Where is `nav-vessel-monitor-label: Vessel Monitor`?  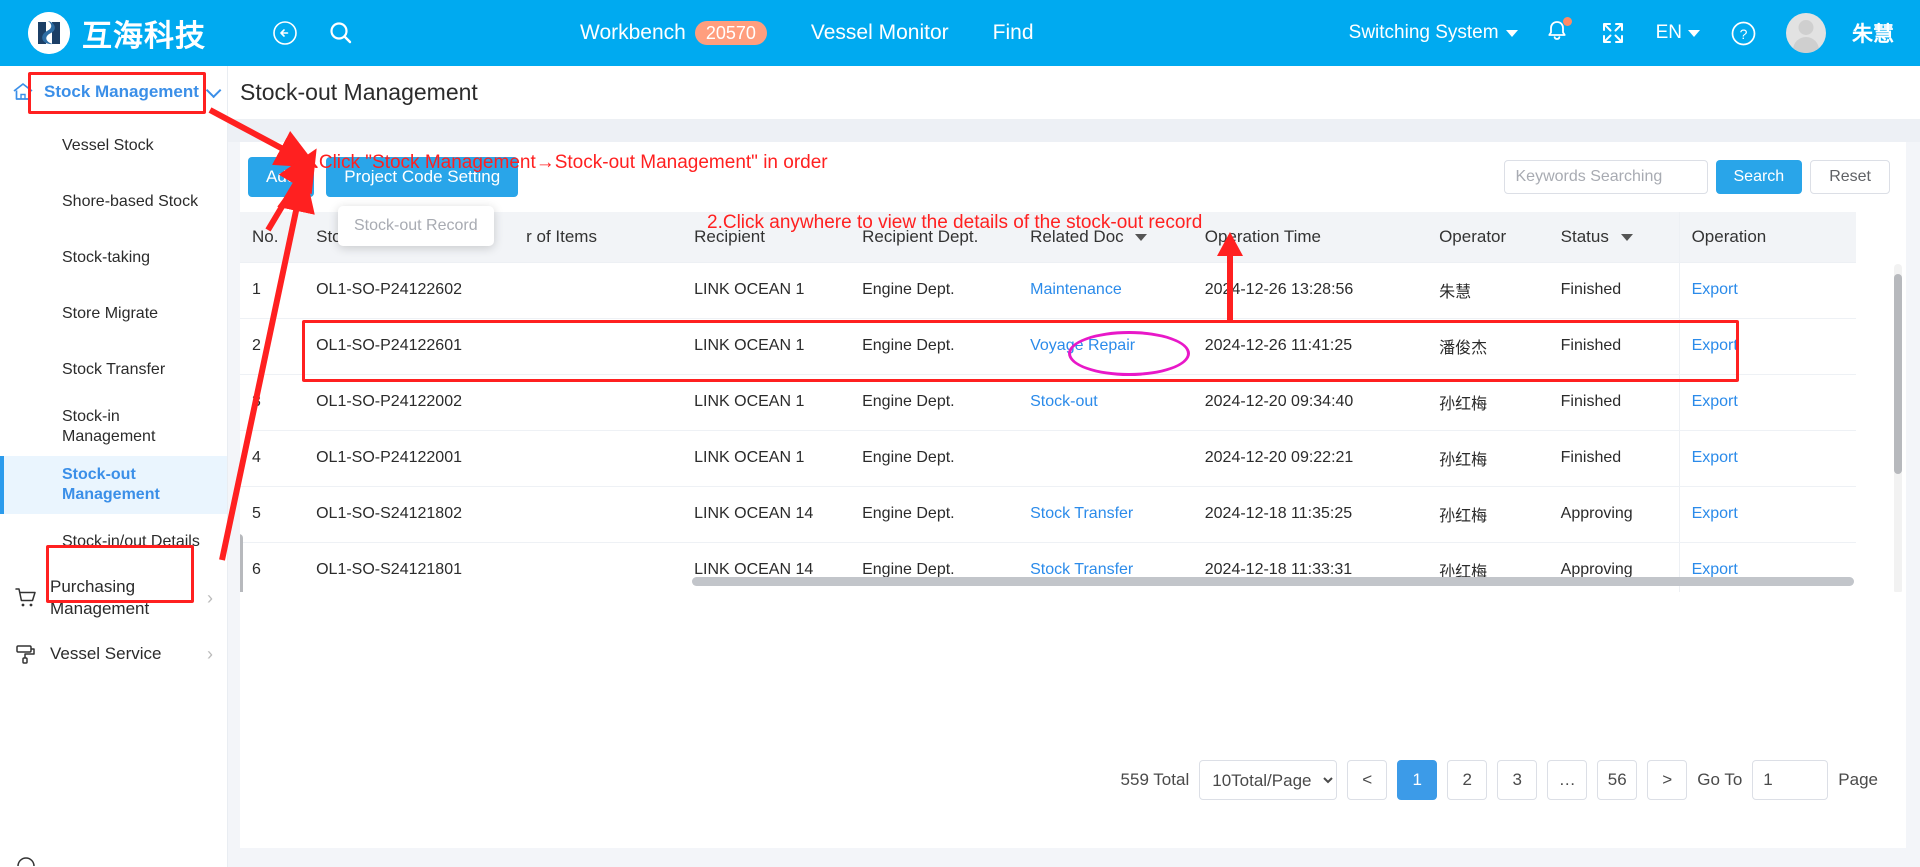
nav-vessel-monitor-label: Vessel Monitor is located at coordinates (879, 32).